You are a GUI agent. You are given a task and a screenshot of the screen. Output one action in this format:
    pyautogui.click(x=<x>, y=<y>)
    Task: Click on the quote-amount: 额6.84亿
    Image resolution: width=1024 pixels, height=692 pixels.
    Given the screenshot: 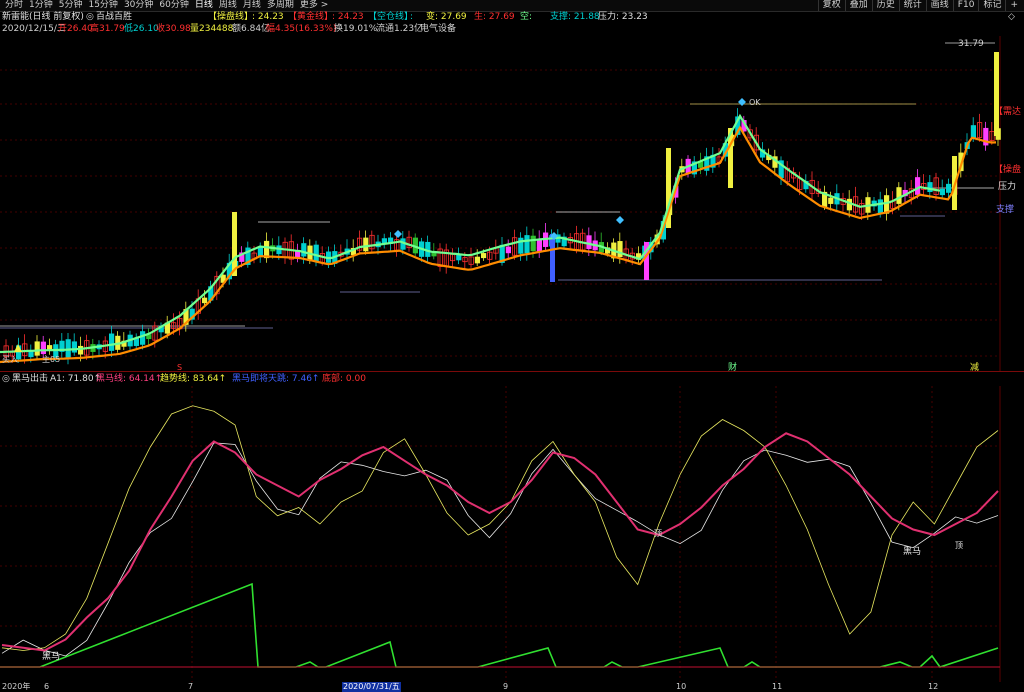 What is the action you would take?
    pyautogui.click(x=251, y=29)
    